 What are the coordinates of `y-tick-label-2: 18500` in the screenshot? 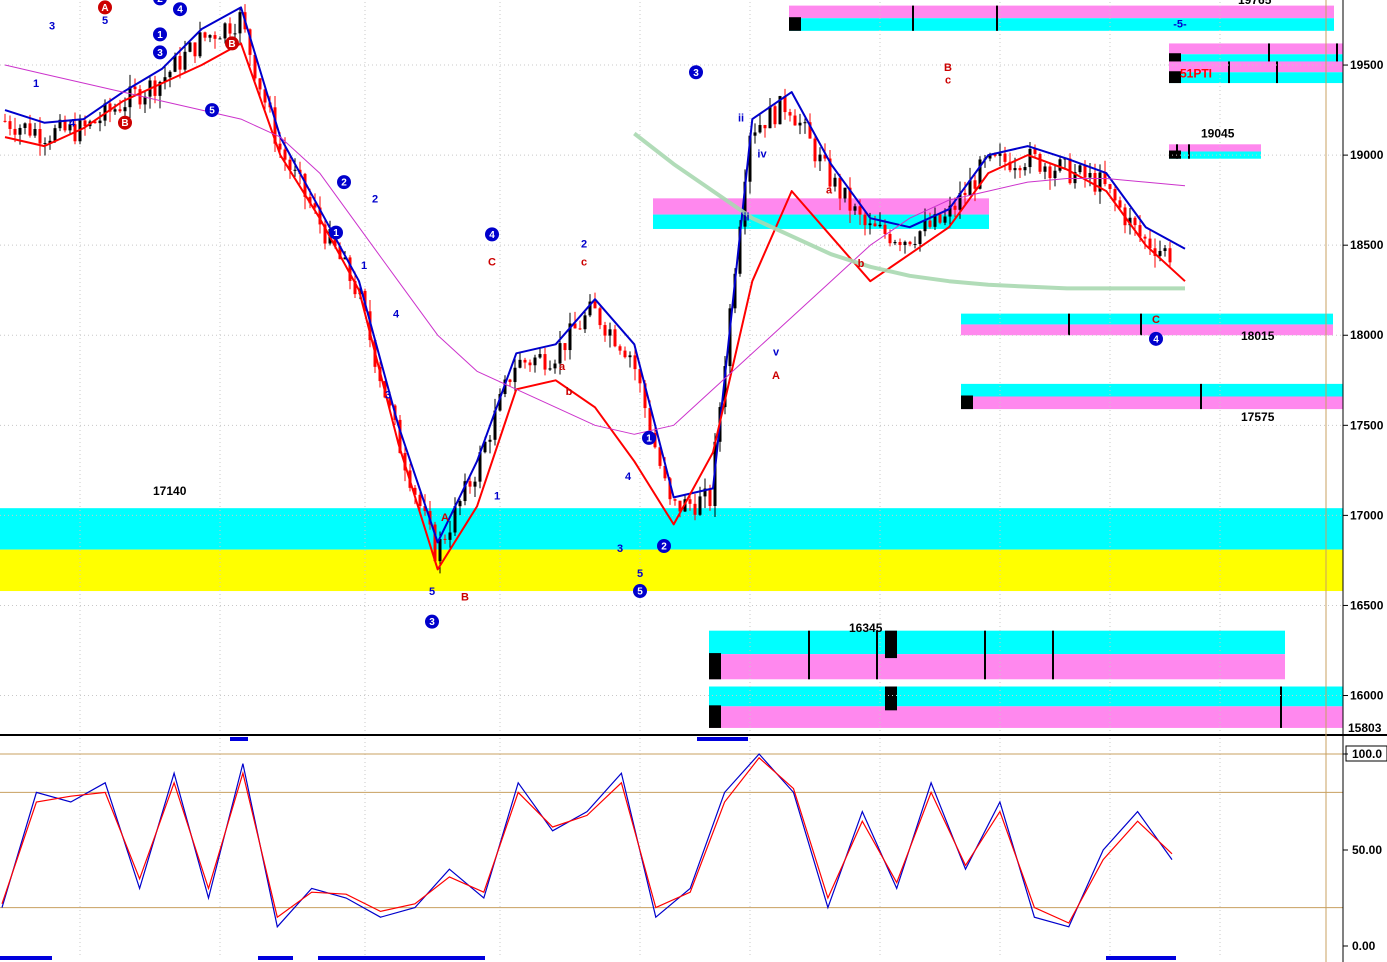 It's located at (1367, 245).